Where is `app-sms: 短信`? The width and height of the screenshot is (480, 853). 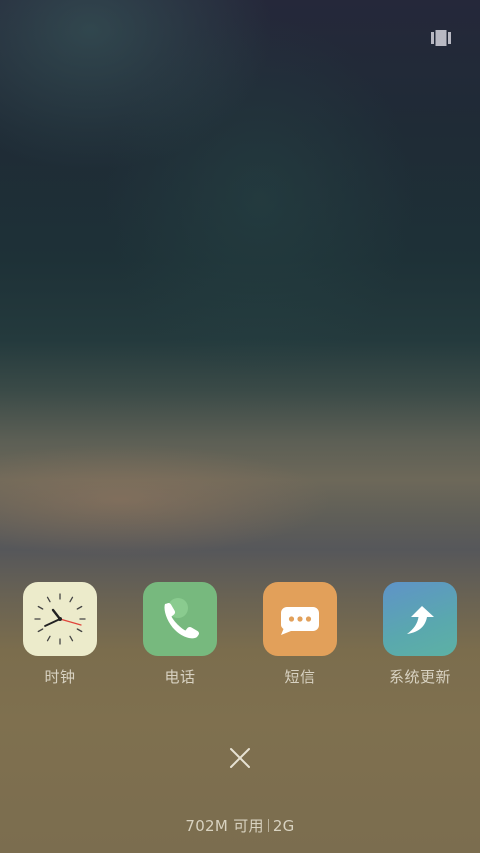
app-sms: 短信 is located at coordinates (300, 634).